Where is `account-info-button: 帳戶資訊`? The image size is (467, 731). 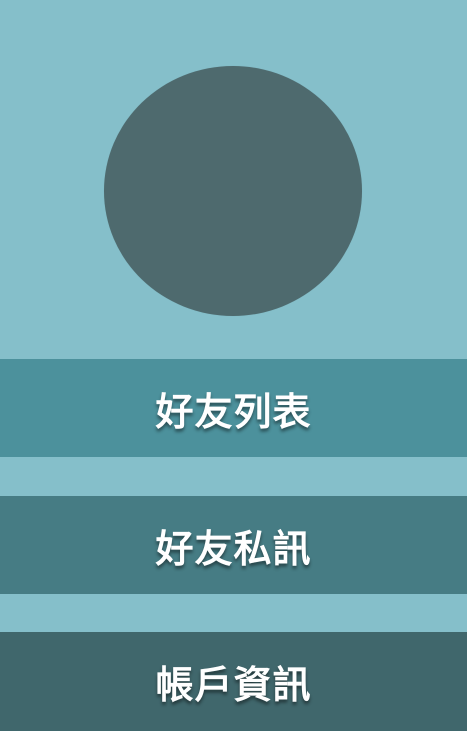
account-info-button: 帳戶資訊 is located at coordinates (233, 681).